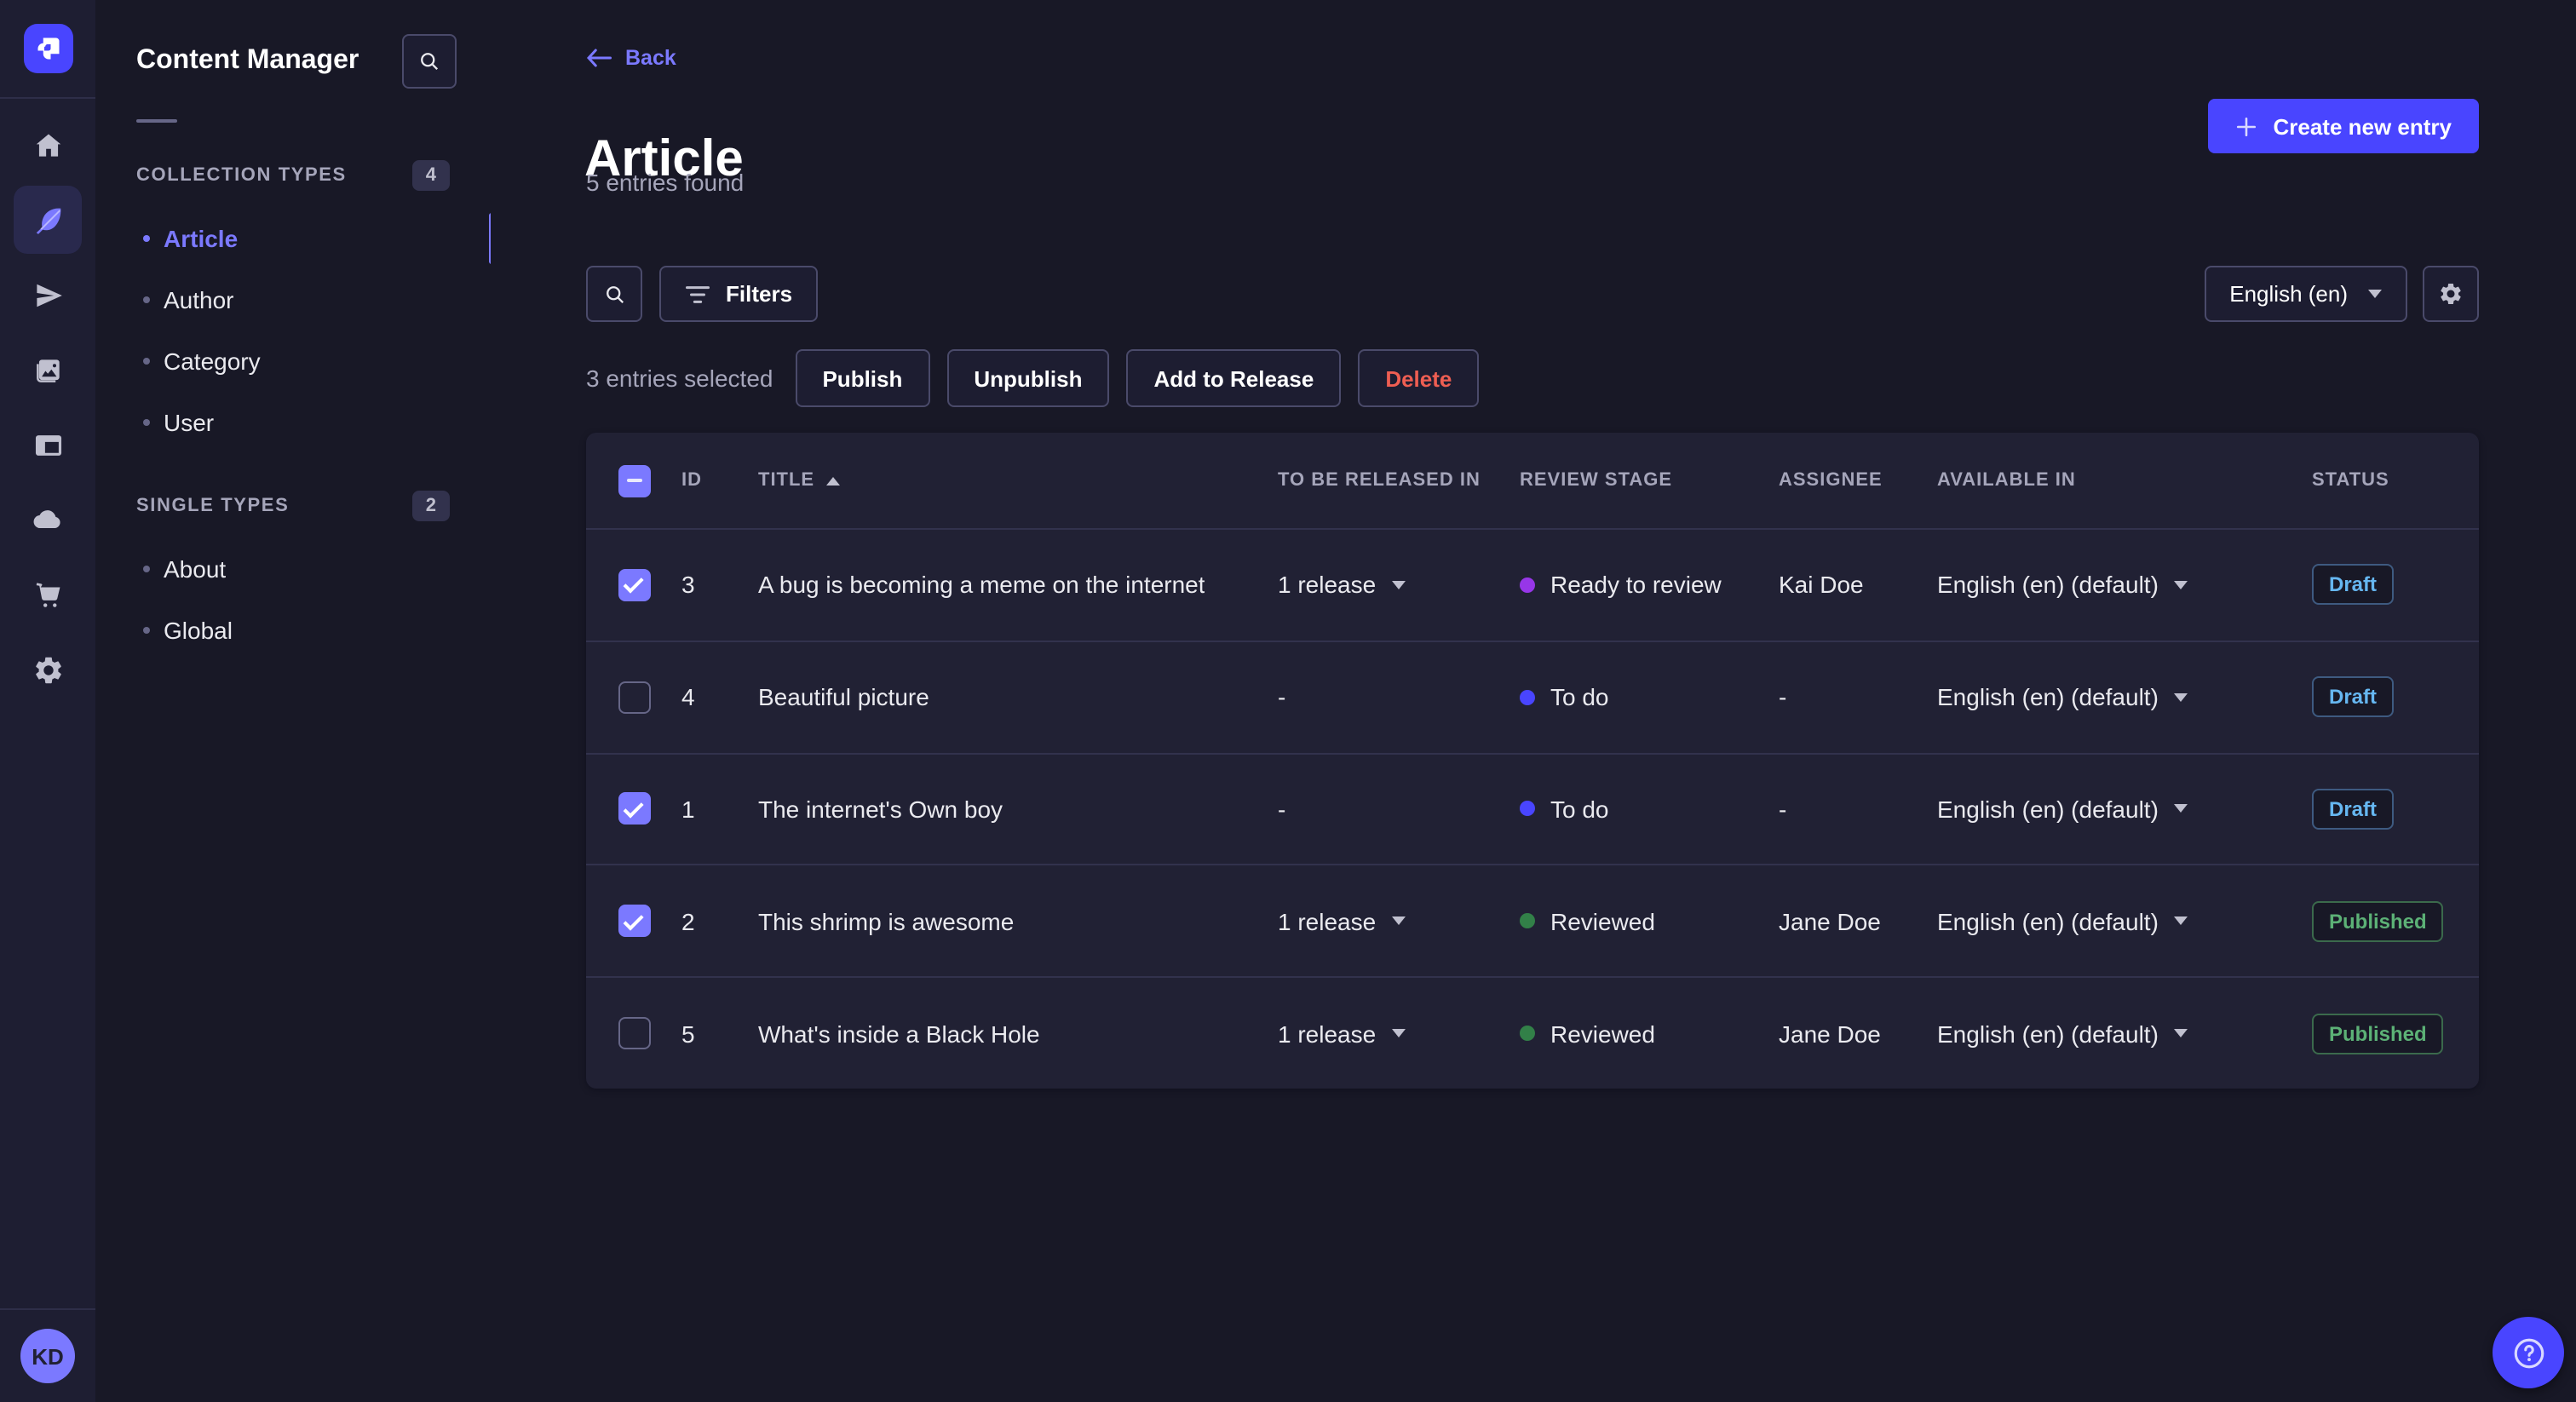 The height and width of the screenshot is (1402, 2576). What do you see at coordinates (2305, 294) in the screenshot?
I see `locale-select: English (en)` at bounding box center [2305, 294].